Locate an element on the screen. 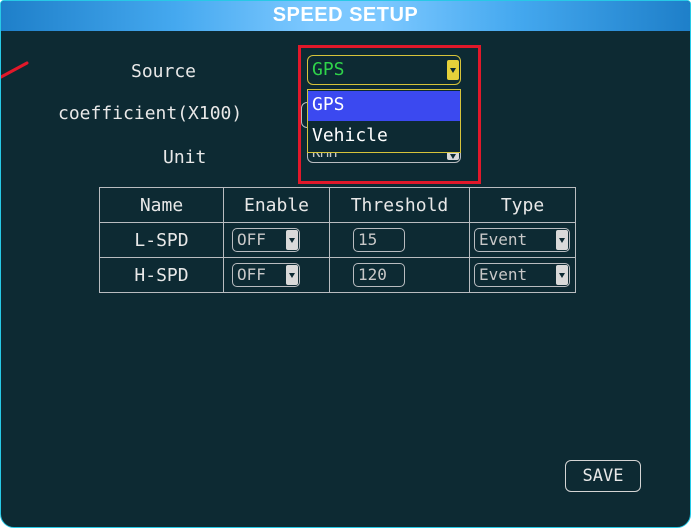 The height and width of the screenshot is (528, 691). threshold-input: 15 is located at coordinates (379, 240).